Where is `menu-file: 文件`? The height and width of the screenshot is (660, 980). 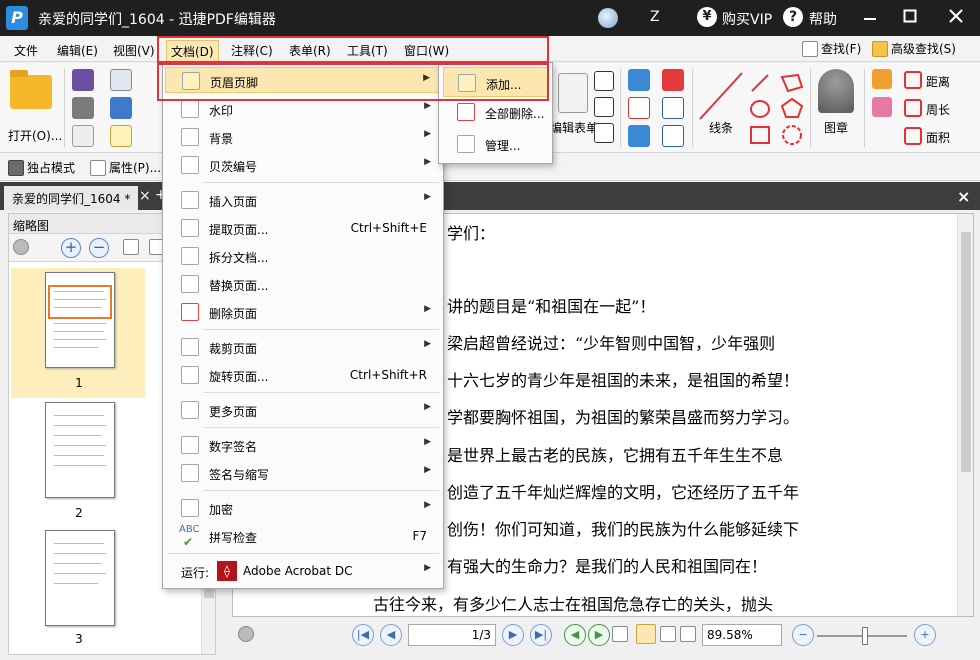
menu-file: 文件 is located at coordinates (26, 50).